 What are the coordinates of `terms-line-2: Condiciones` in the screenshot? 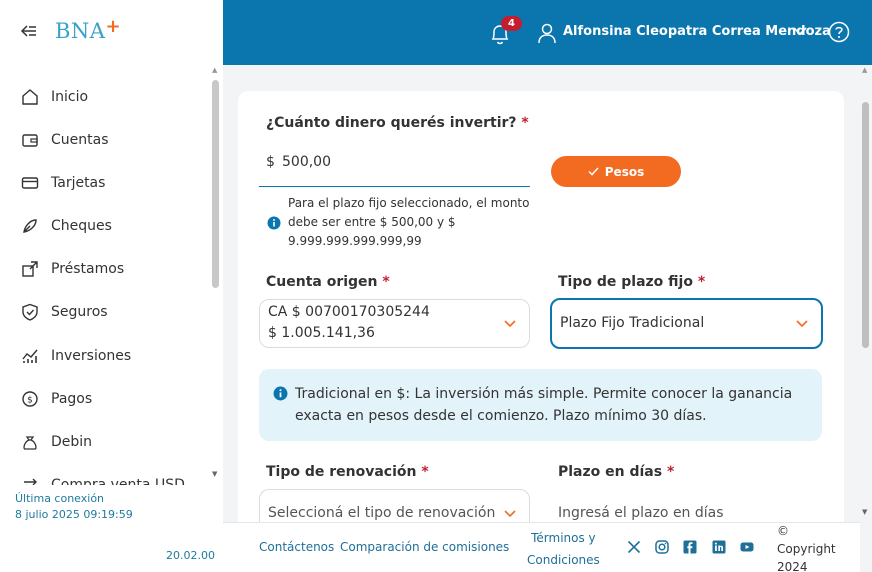 It's located at (563, 560).